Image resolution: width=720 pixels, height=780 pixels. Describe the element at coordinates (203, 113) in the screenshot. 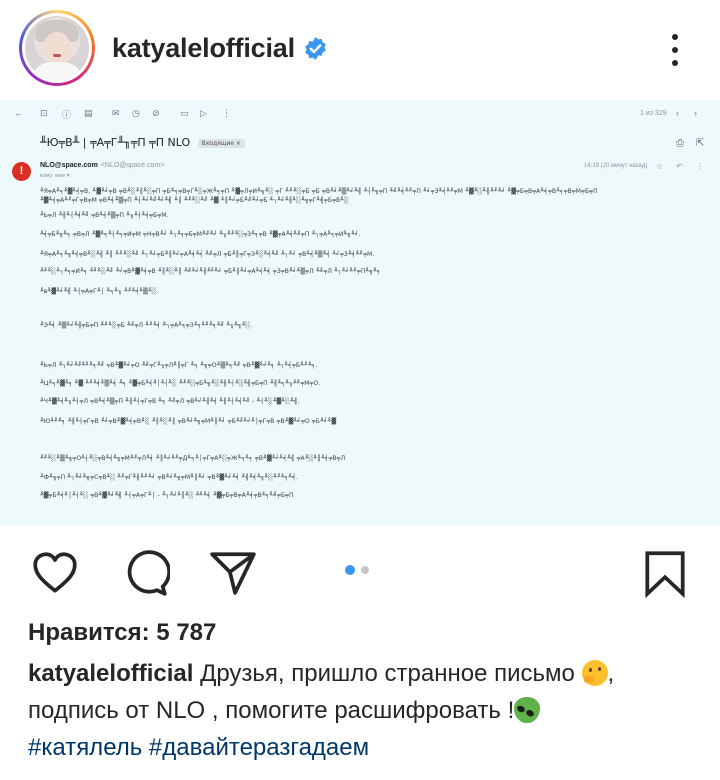

I see `label-icon: ▷` at that location.